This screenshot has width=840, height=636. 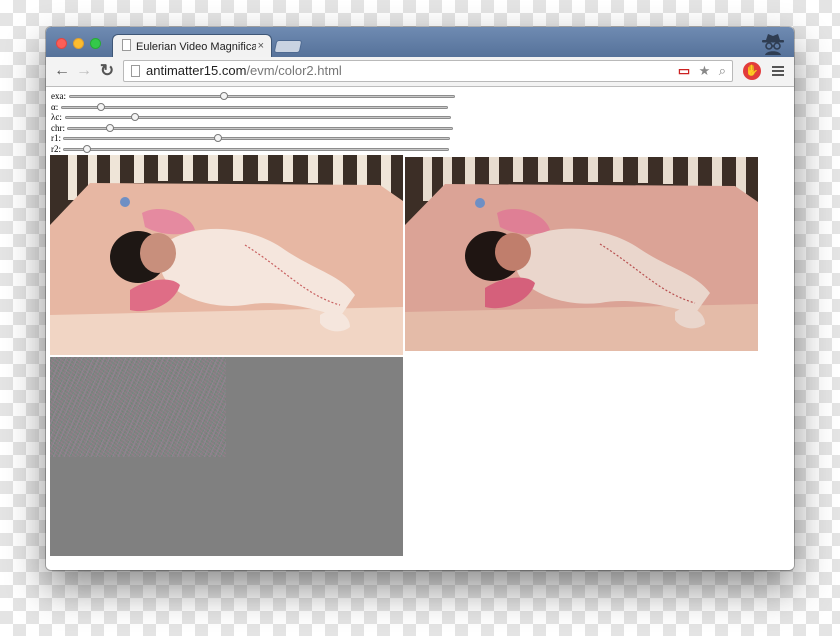 I want to click on url-path: /evm/color2.html, so click(x=294, y=70).